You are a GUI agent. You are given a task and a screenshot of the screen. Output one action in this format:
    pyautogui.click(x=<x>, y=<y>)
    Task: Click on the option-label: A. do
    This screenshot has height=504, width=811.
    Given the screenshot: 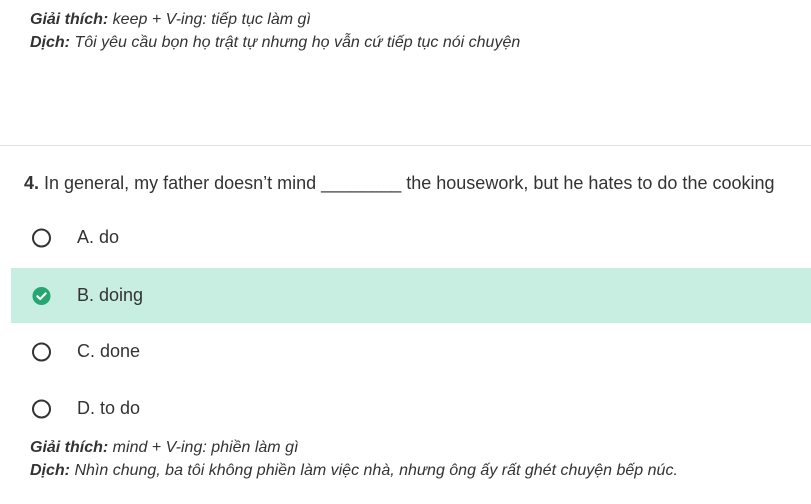 What is the action you would take?
    pyautogui.click(x=98, y=237)
    